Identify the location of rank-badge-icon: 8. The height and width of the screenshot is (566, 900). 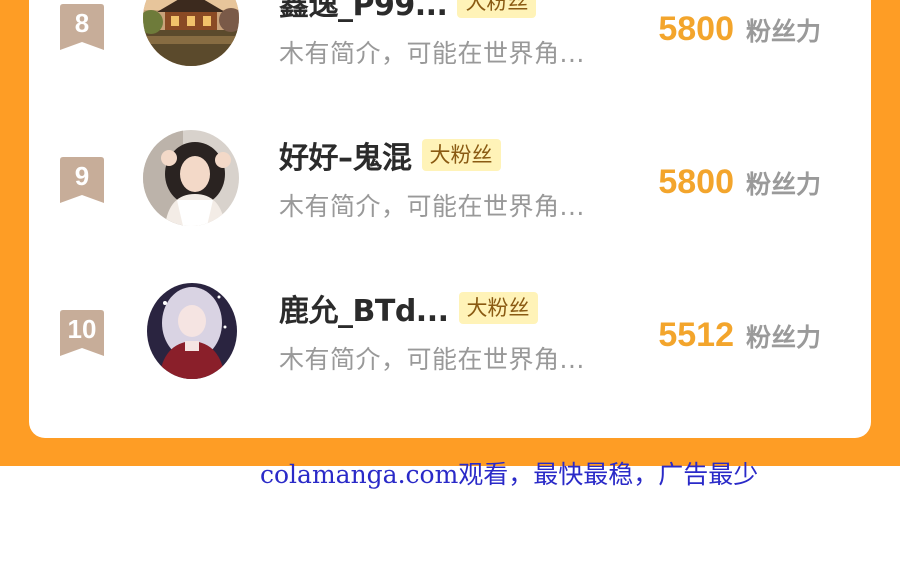
(82, 27).